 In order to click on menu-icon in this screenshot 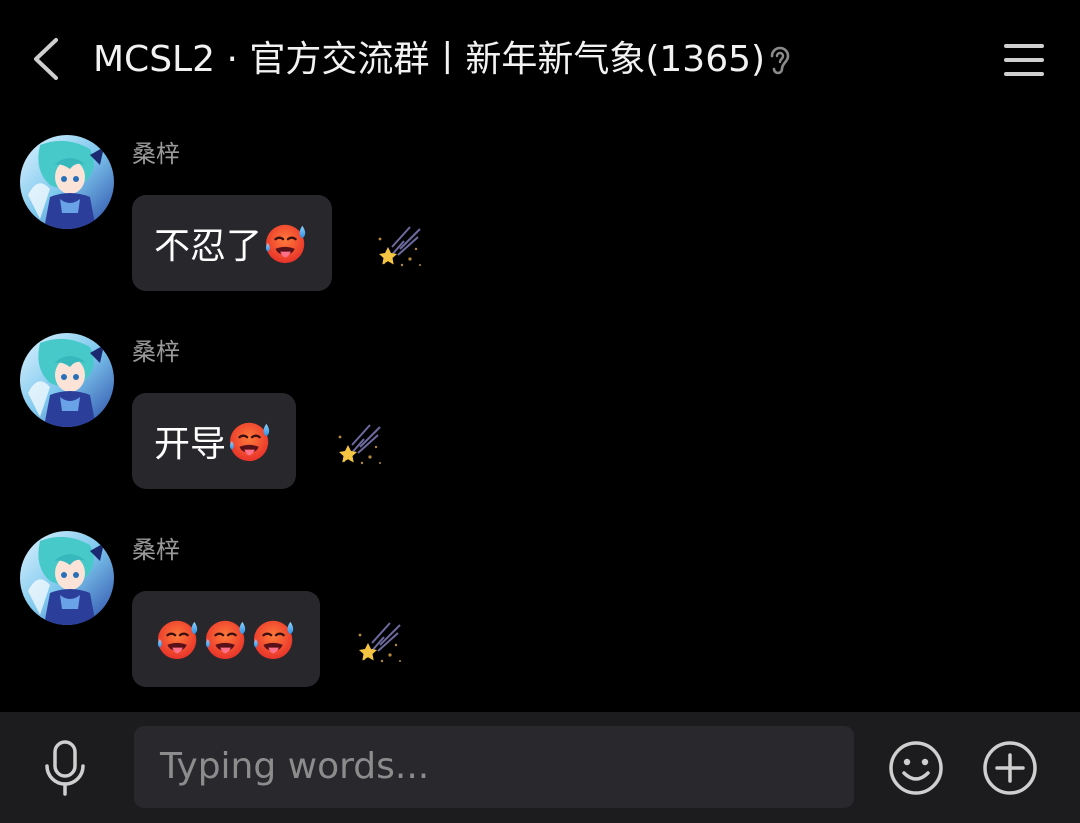, I will do `click(1024, 60)`.